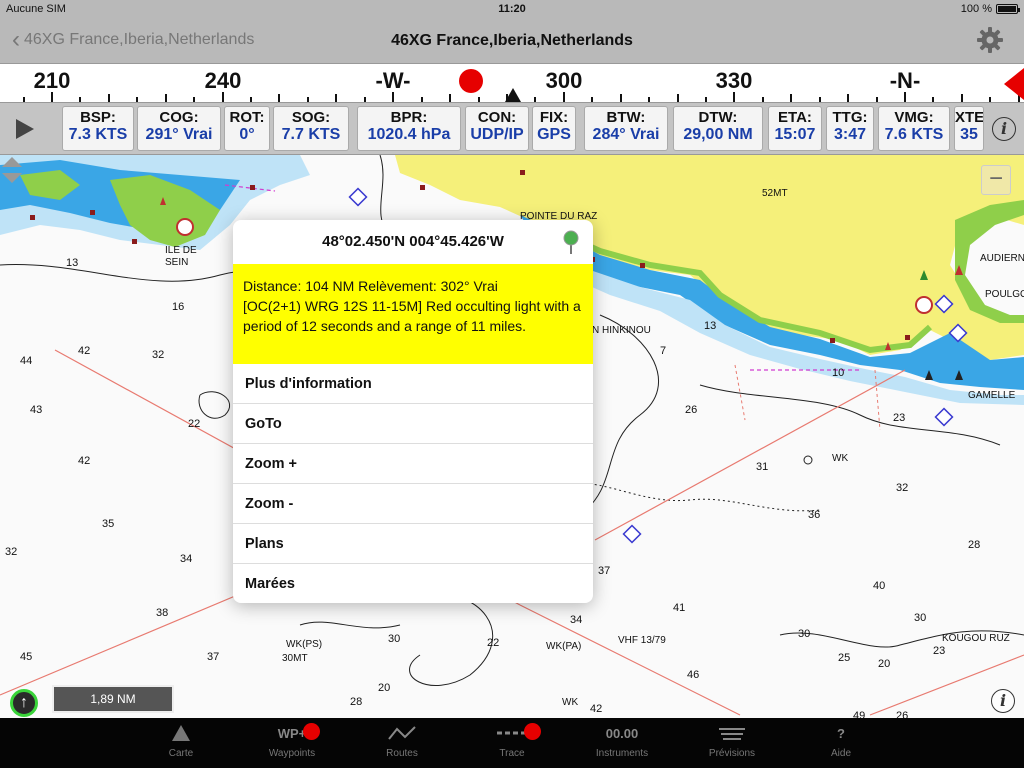 The image size is (1024, 768). Describe the element at coordinates (178, 307) in the screenshot. I see `depth-sounding: 16` at that location.